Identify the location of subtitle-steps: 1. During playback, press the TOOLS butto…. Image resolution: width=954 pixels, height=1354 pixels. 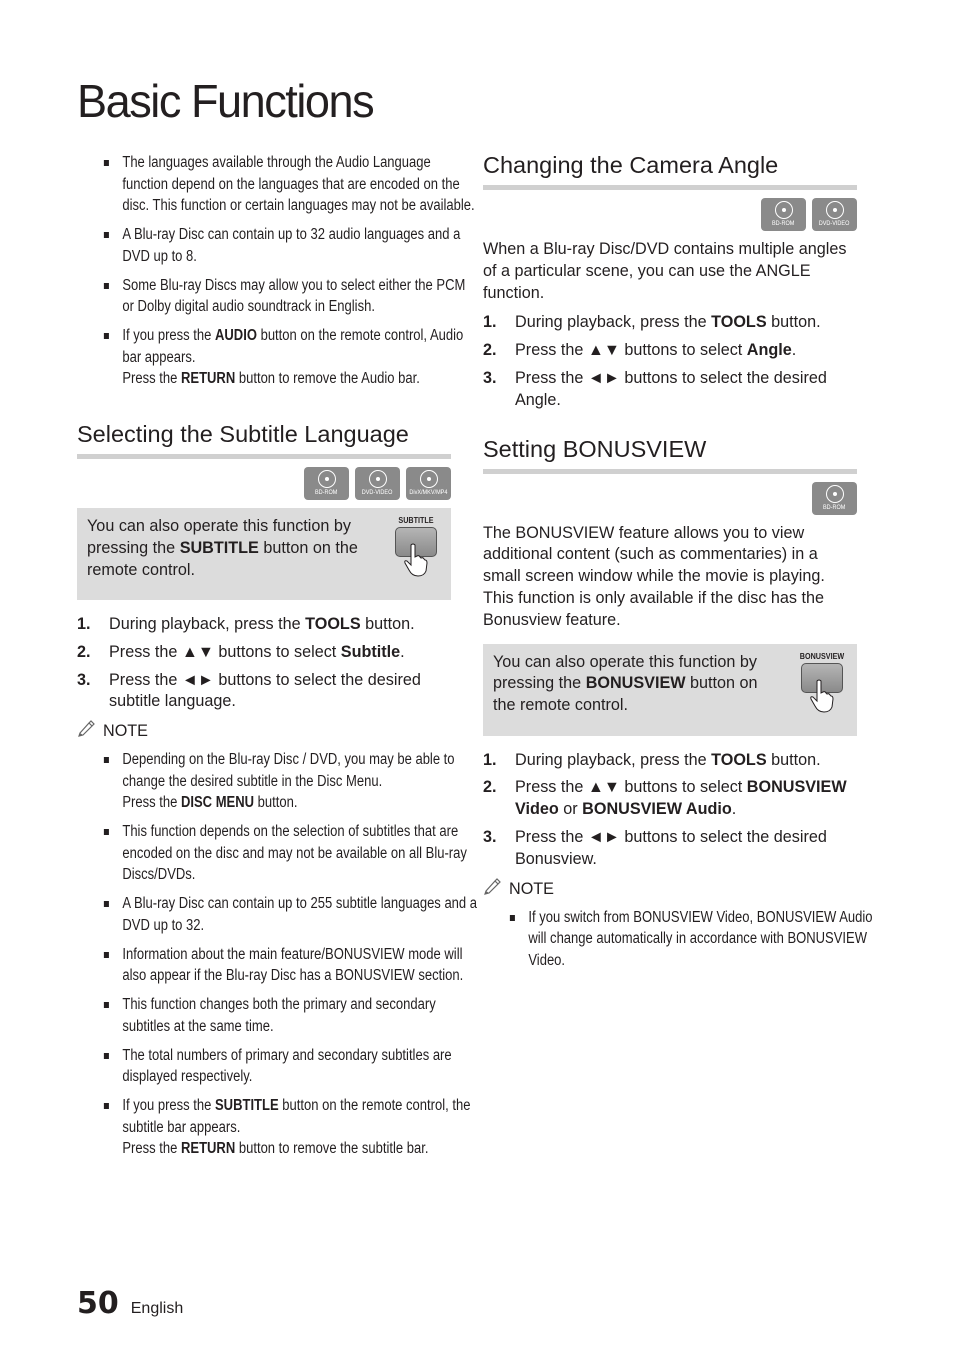
(264, 663).